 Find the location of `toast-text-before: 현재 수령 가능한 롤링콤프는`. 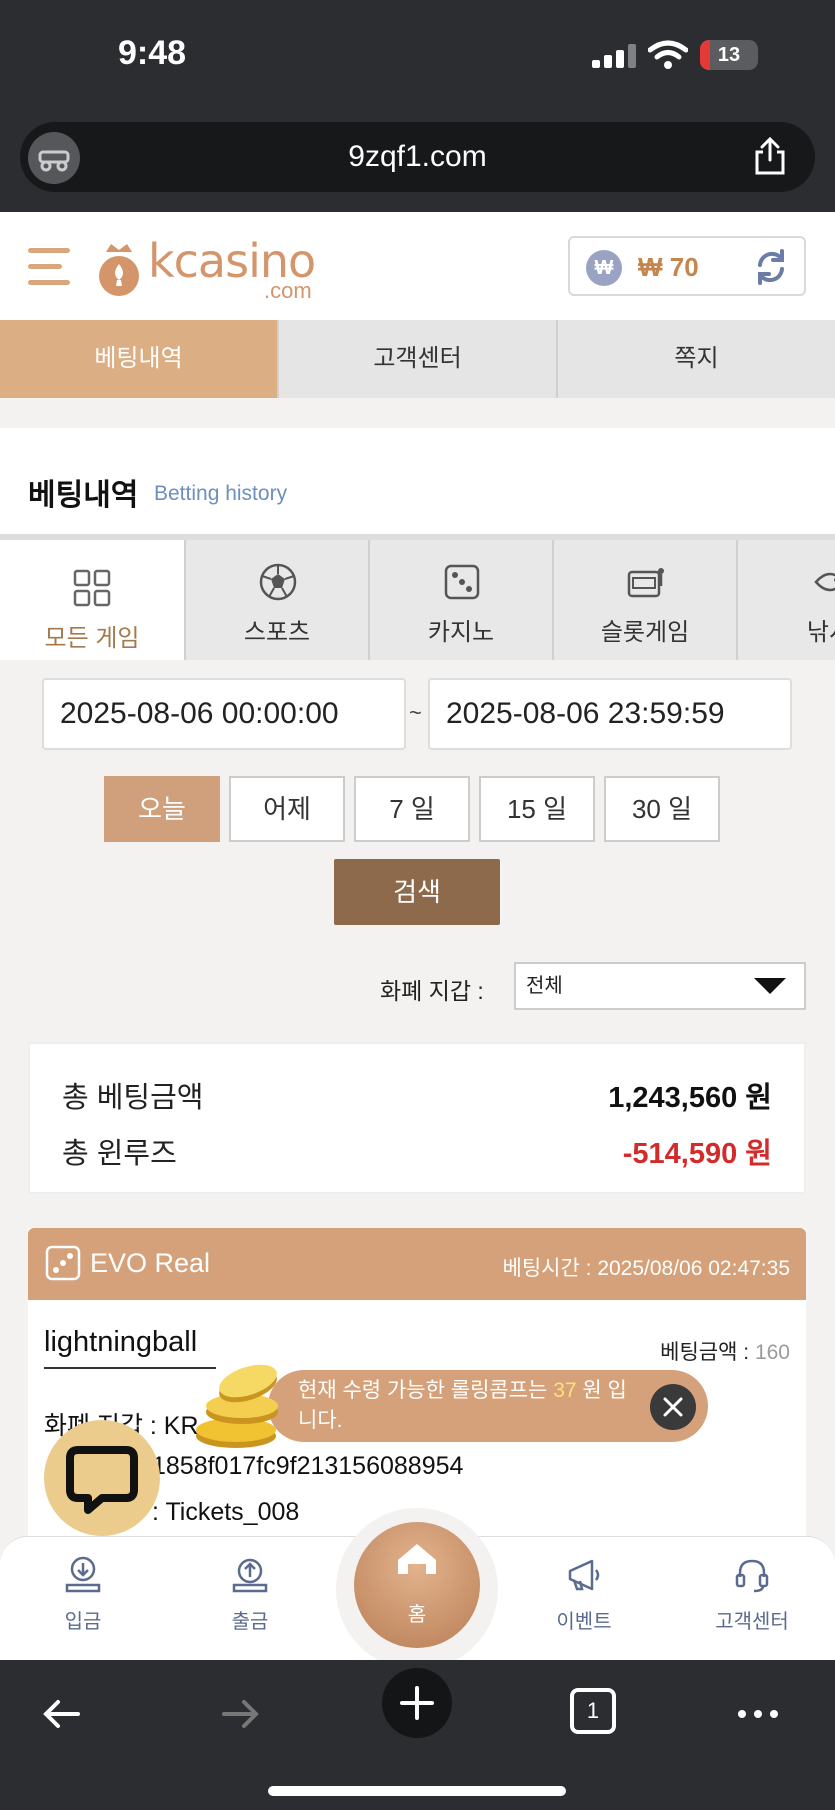

toast-text-before: 현재 수령 가능한 롤링콤프는 is located at coordinates (426, 1390).